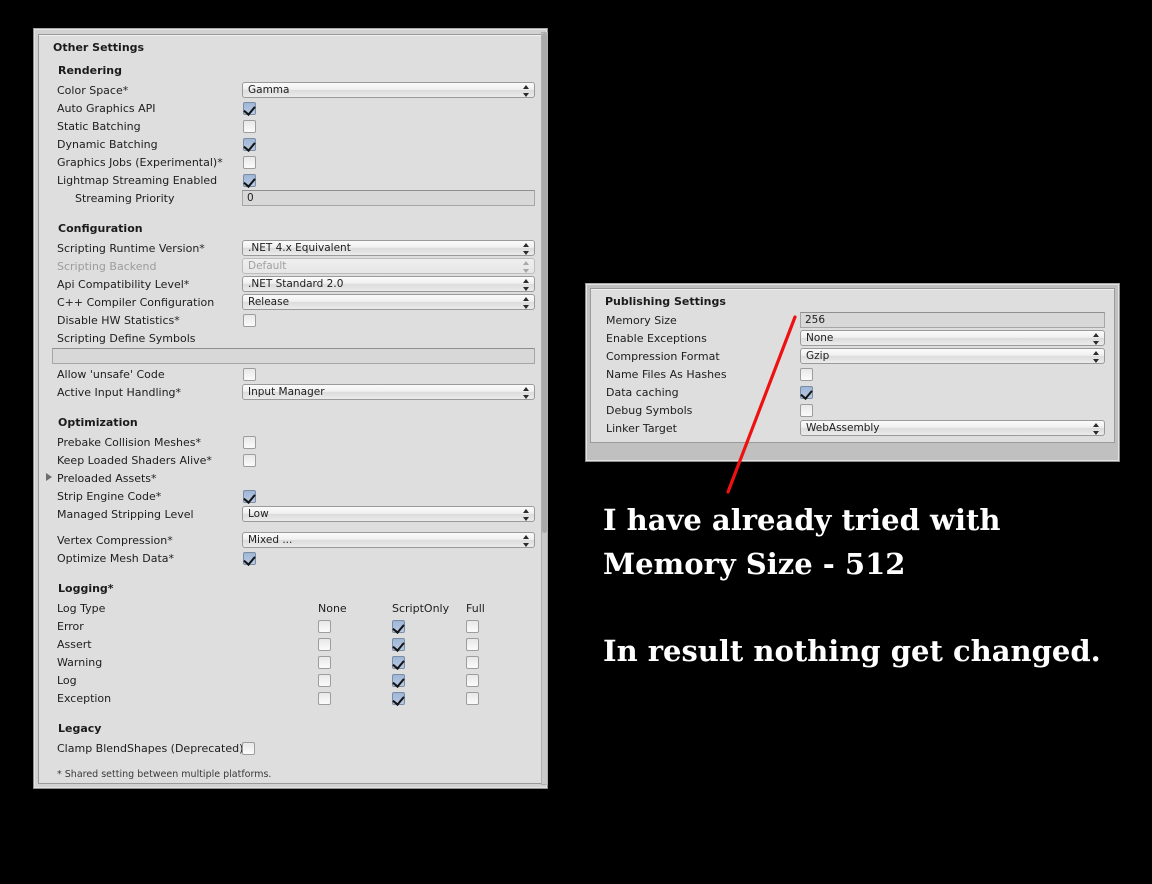 This screenshot has width=1152, height=884. What do you see at coordinates (852, 651) in the screenshot?
I see `annotation-line-3: In result nothing get changed.` at bounding box center [852, 651].